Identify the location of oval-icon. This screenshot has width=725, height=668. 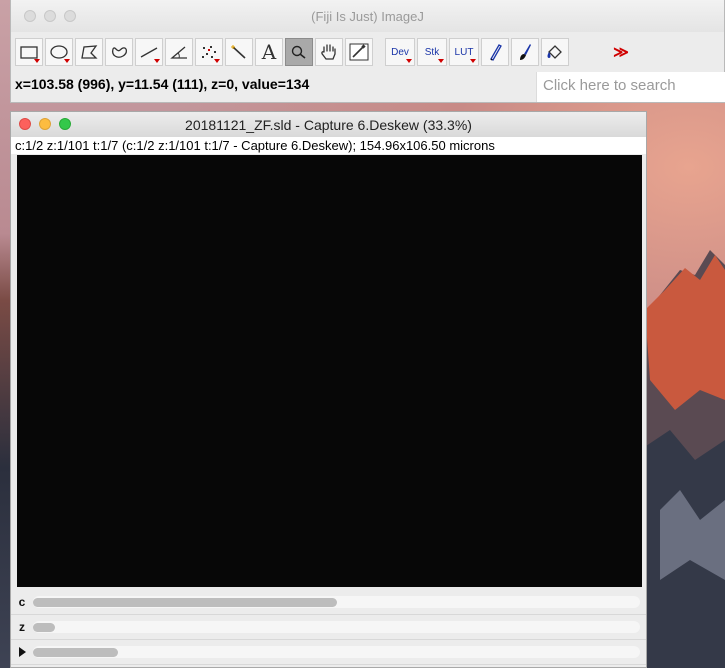
(59, 52).